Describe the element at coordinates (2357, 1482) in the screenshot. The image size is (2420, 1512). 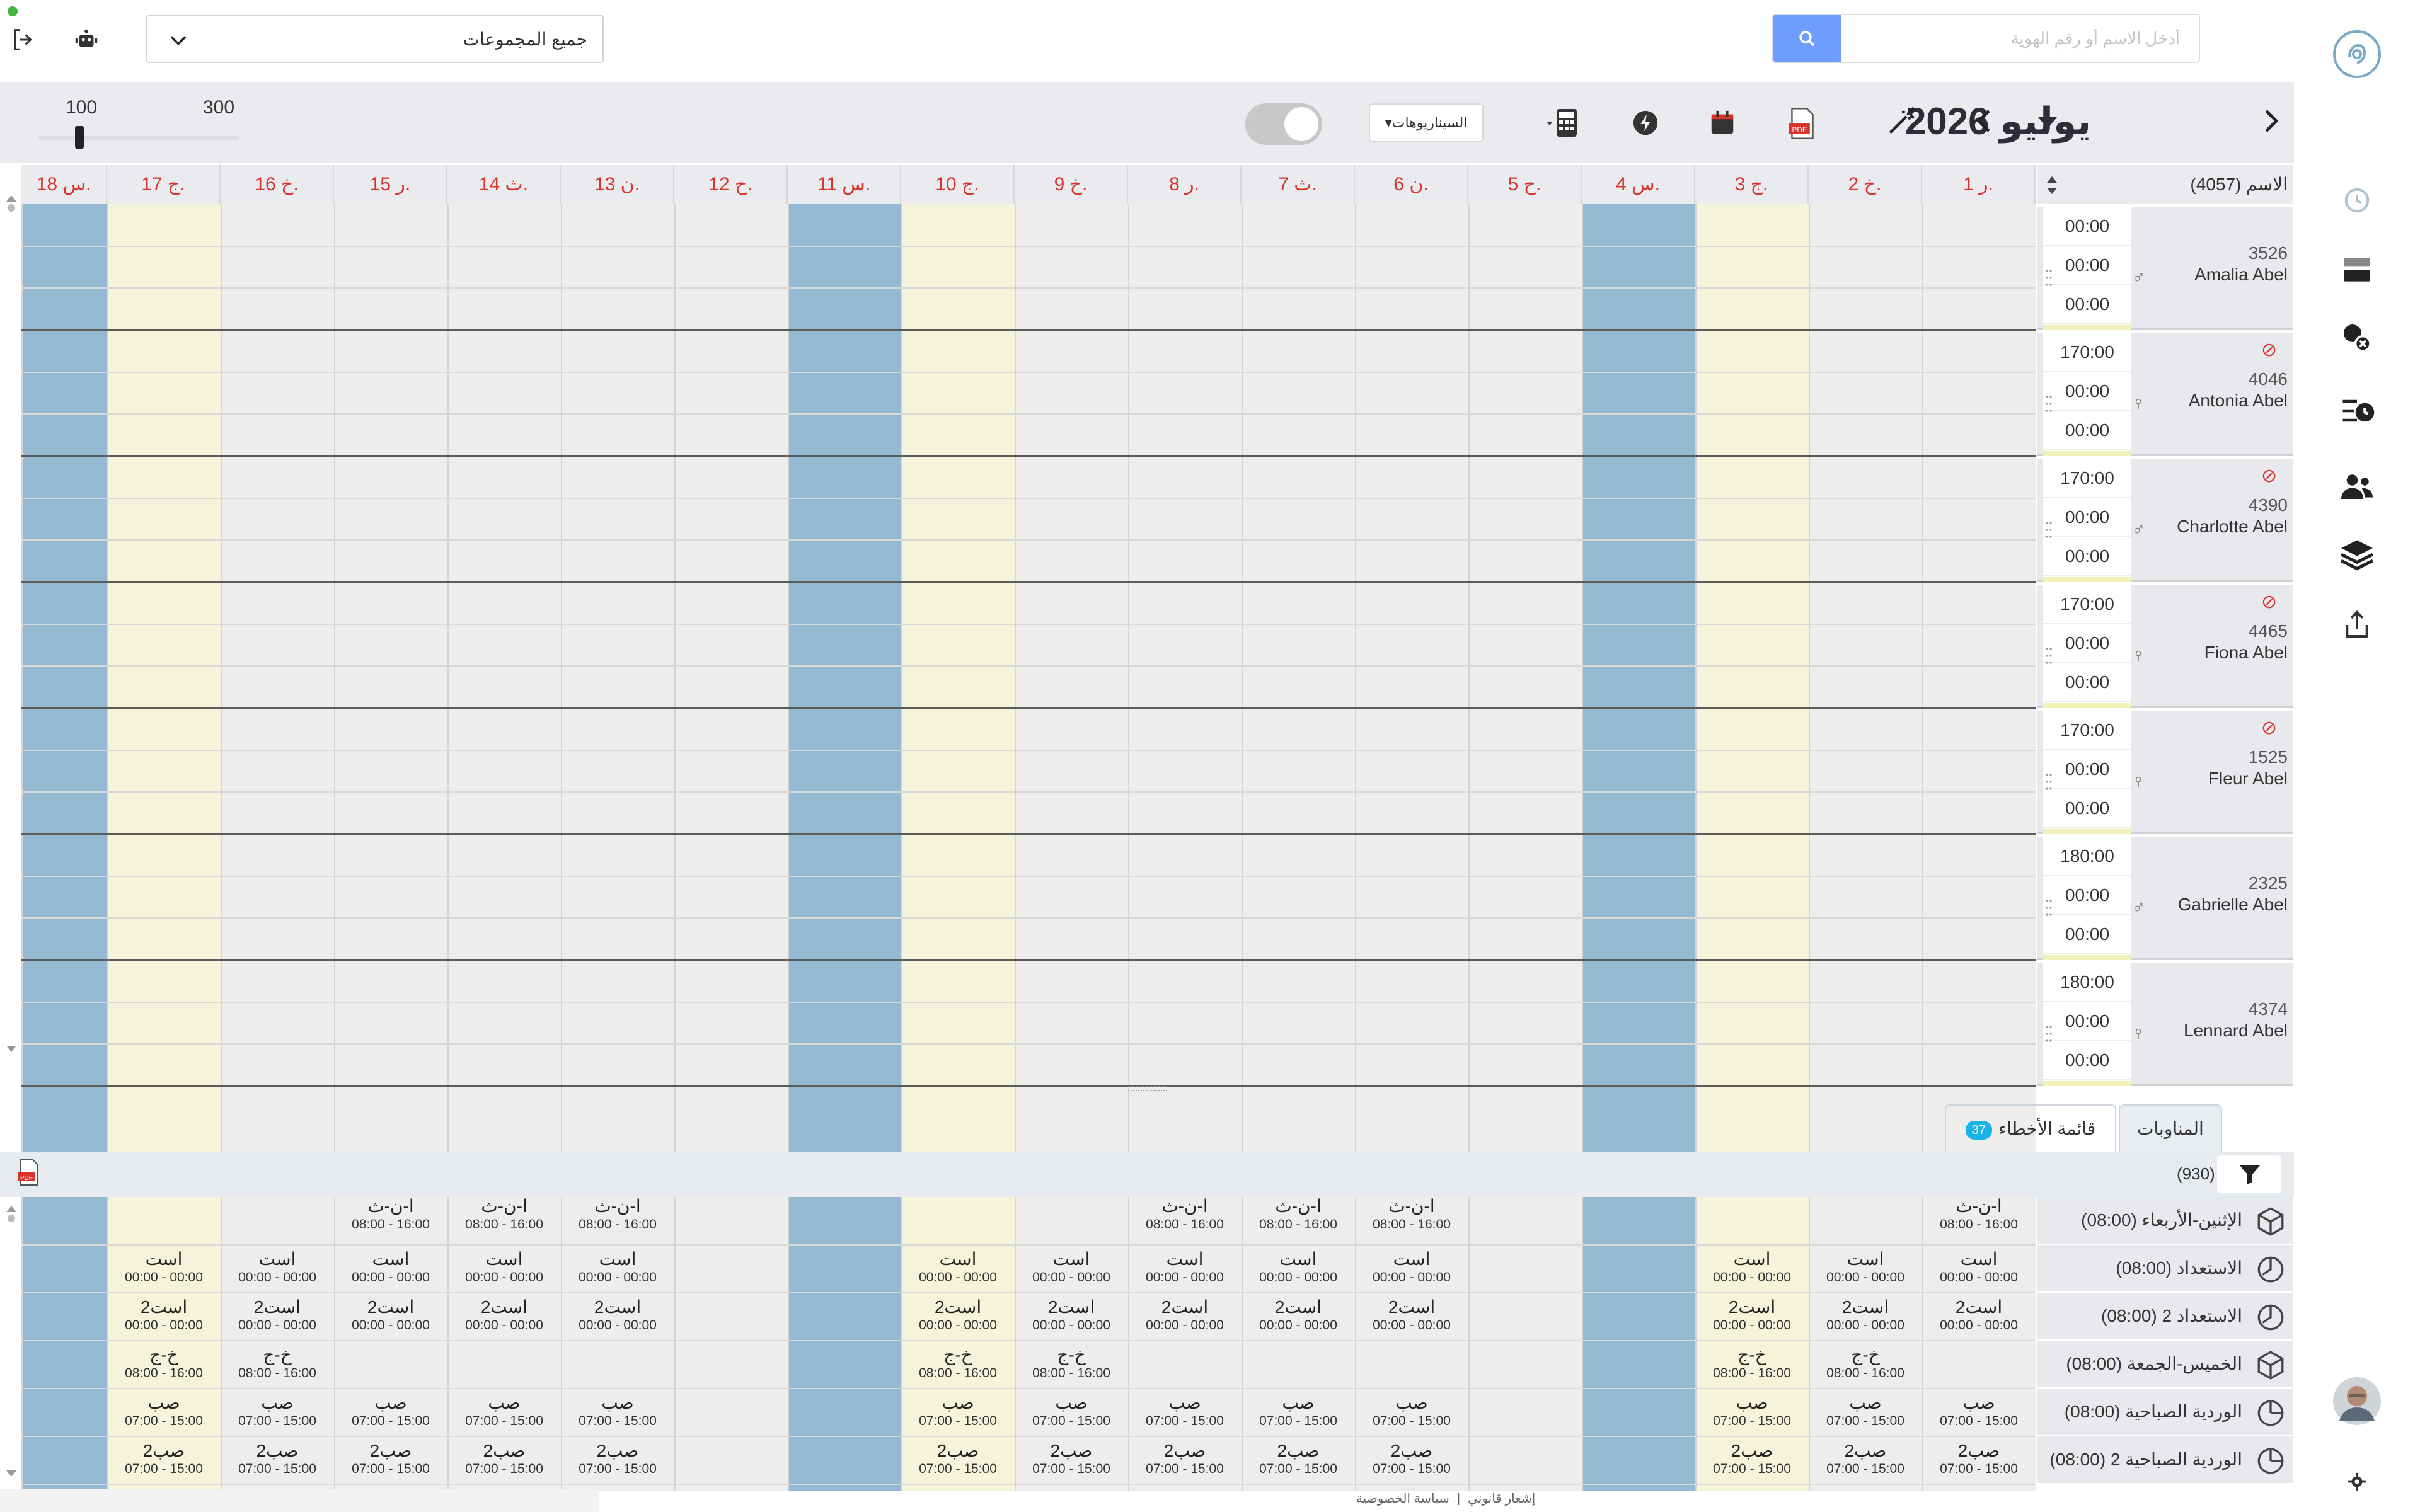
I see `settings-gear-icon` at that location.